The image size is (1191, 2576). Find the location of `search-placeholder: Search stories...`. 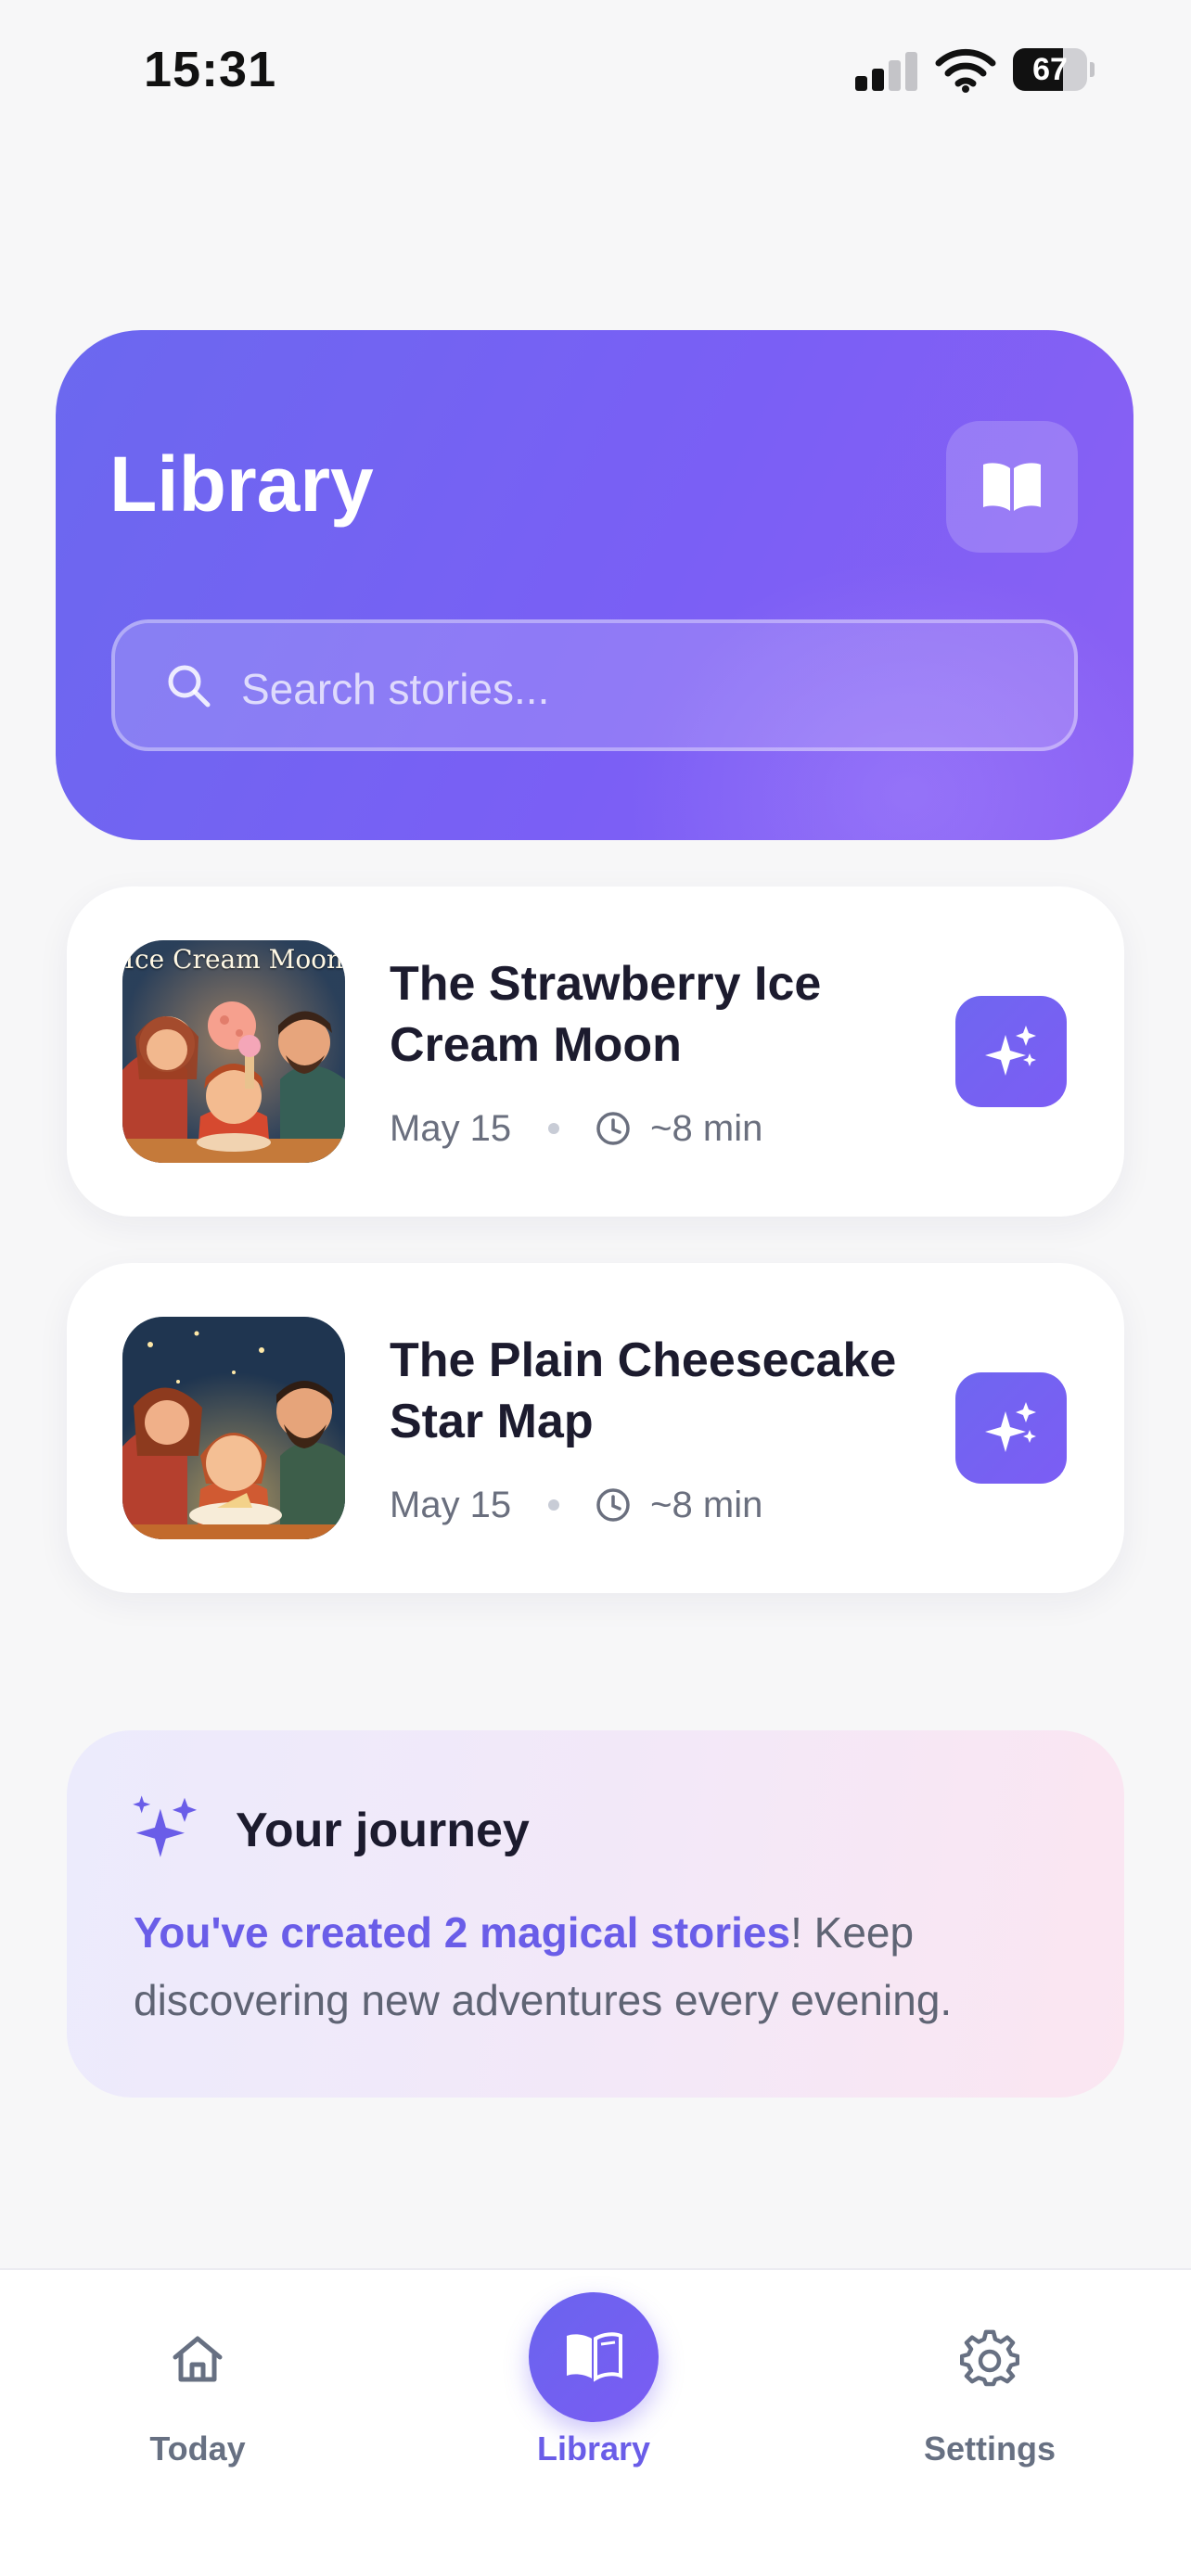

search-placeholder: Search stories... is located at coordinates (395, 689).